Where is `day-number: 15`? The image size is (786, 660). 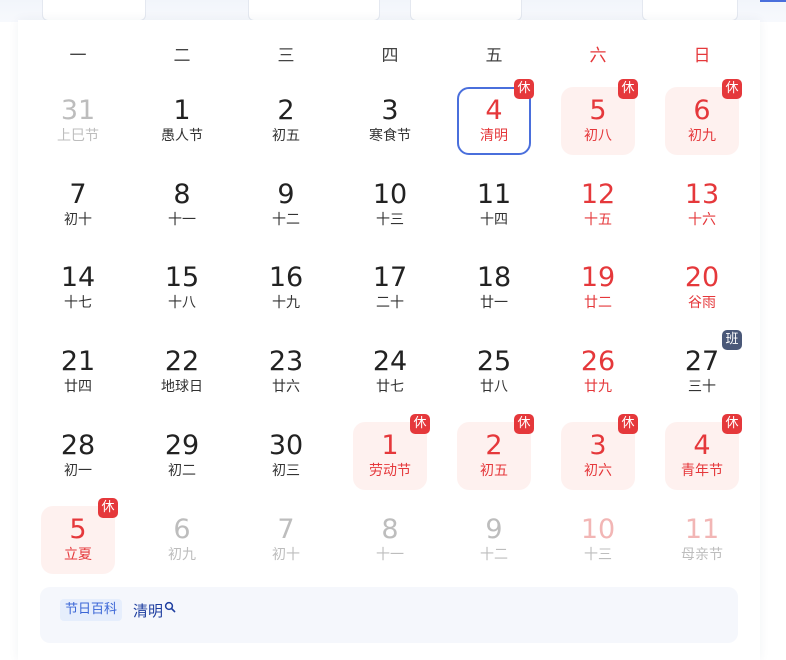
day-number: 15 is located at coordinates (182, 277).